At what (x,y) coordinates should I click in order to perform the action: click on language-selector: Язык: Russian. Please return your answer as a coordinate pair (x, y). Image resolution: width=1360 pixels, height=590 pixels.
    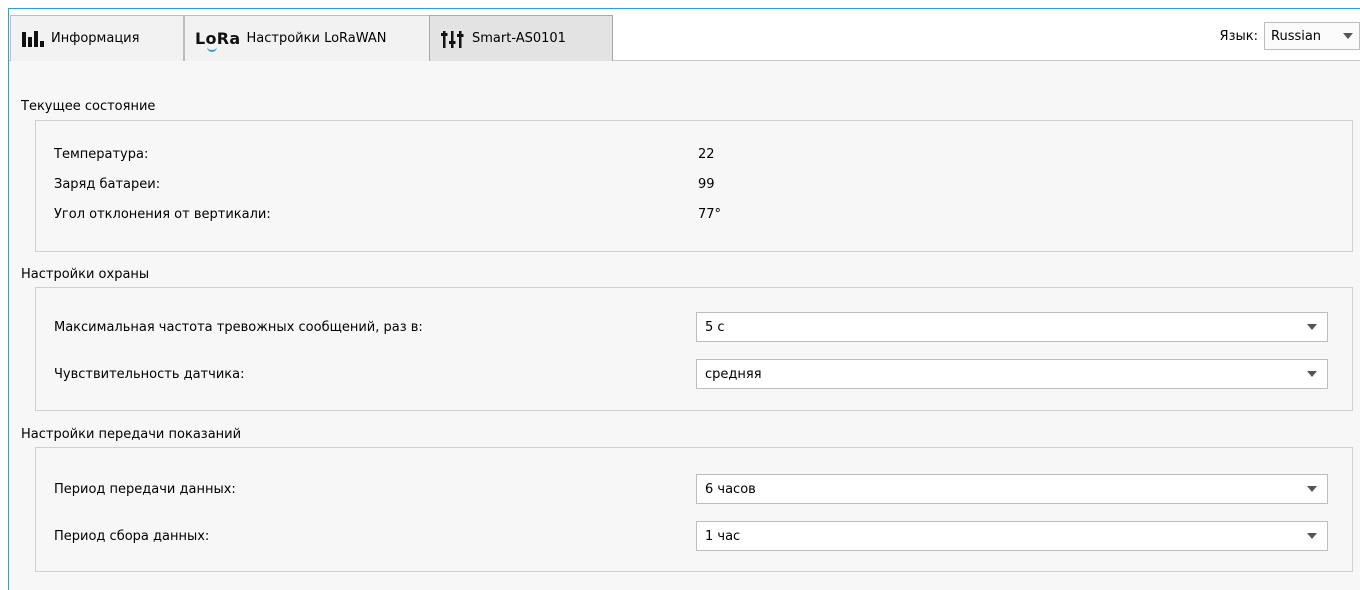
    Looking at the image, I should click on (1290, 36).